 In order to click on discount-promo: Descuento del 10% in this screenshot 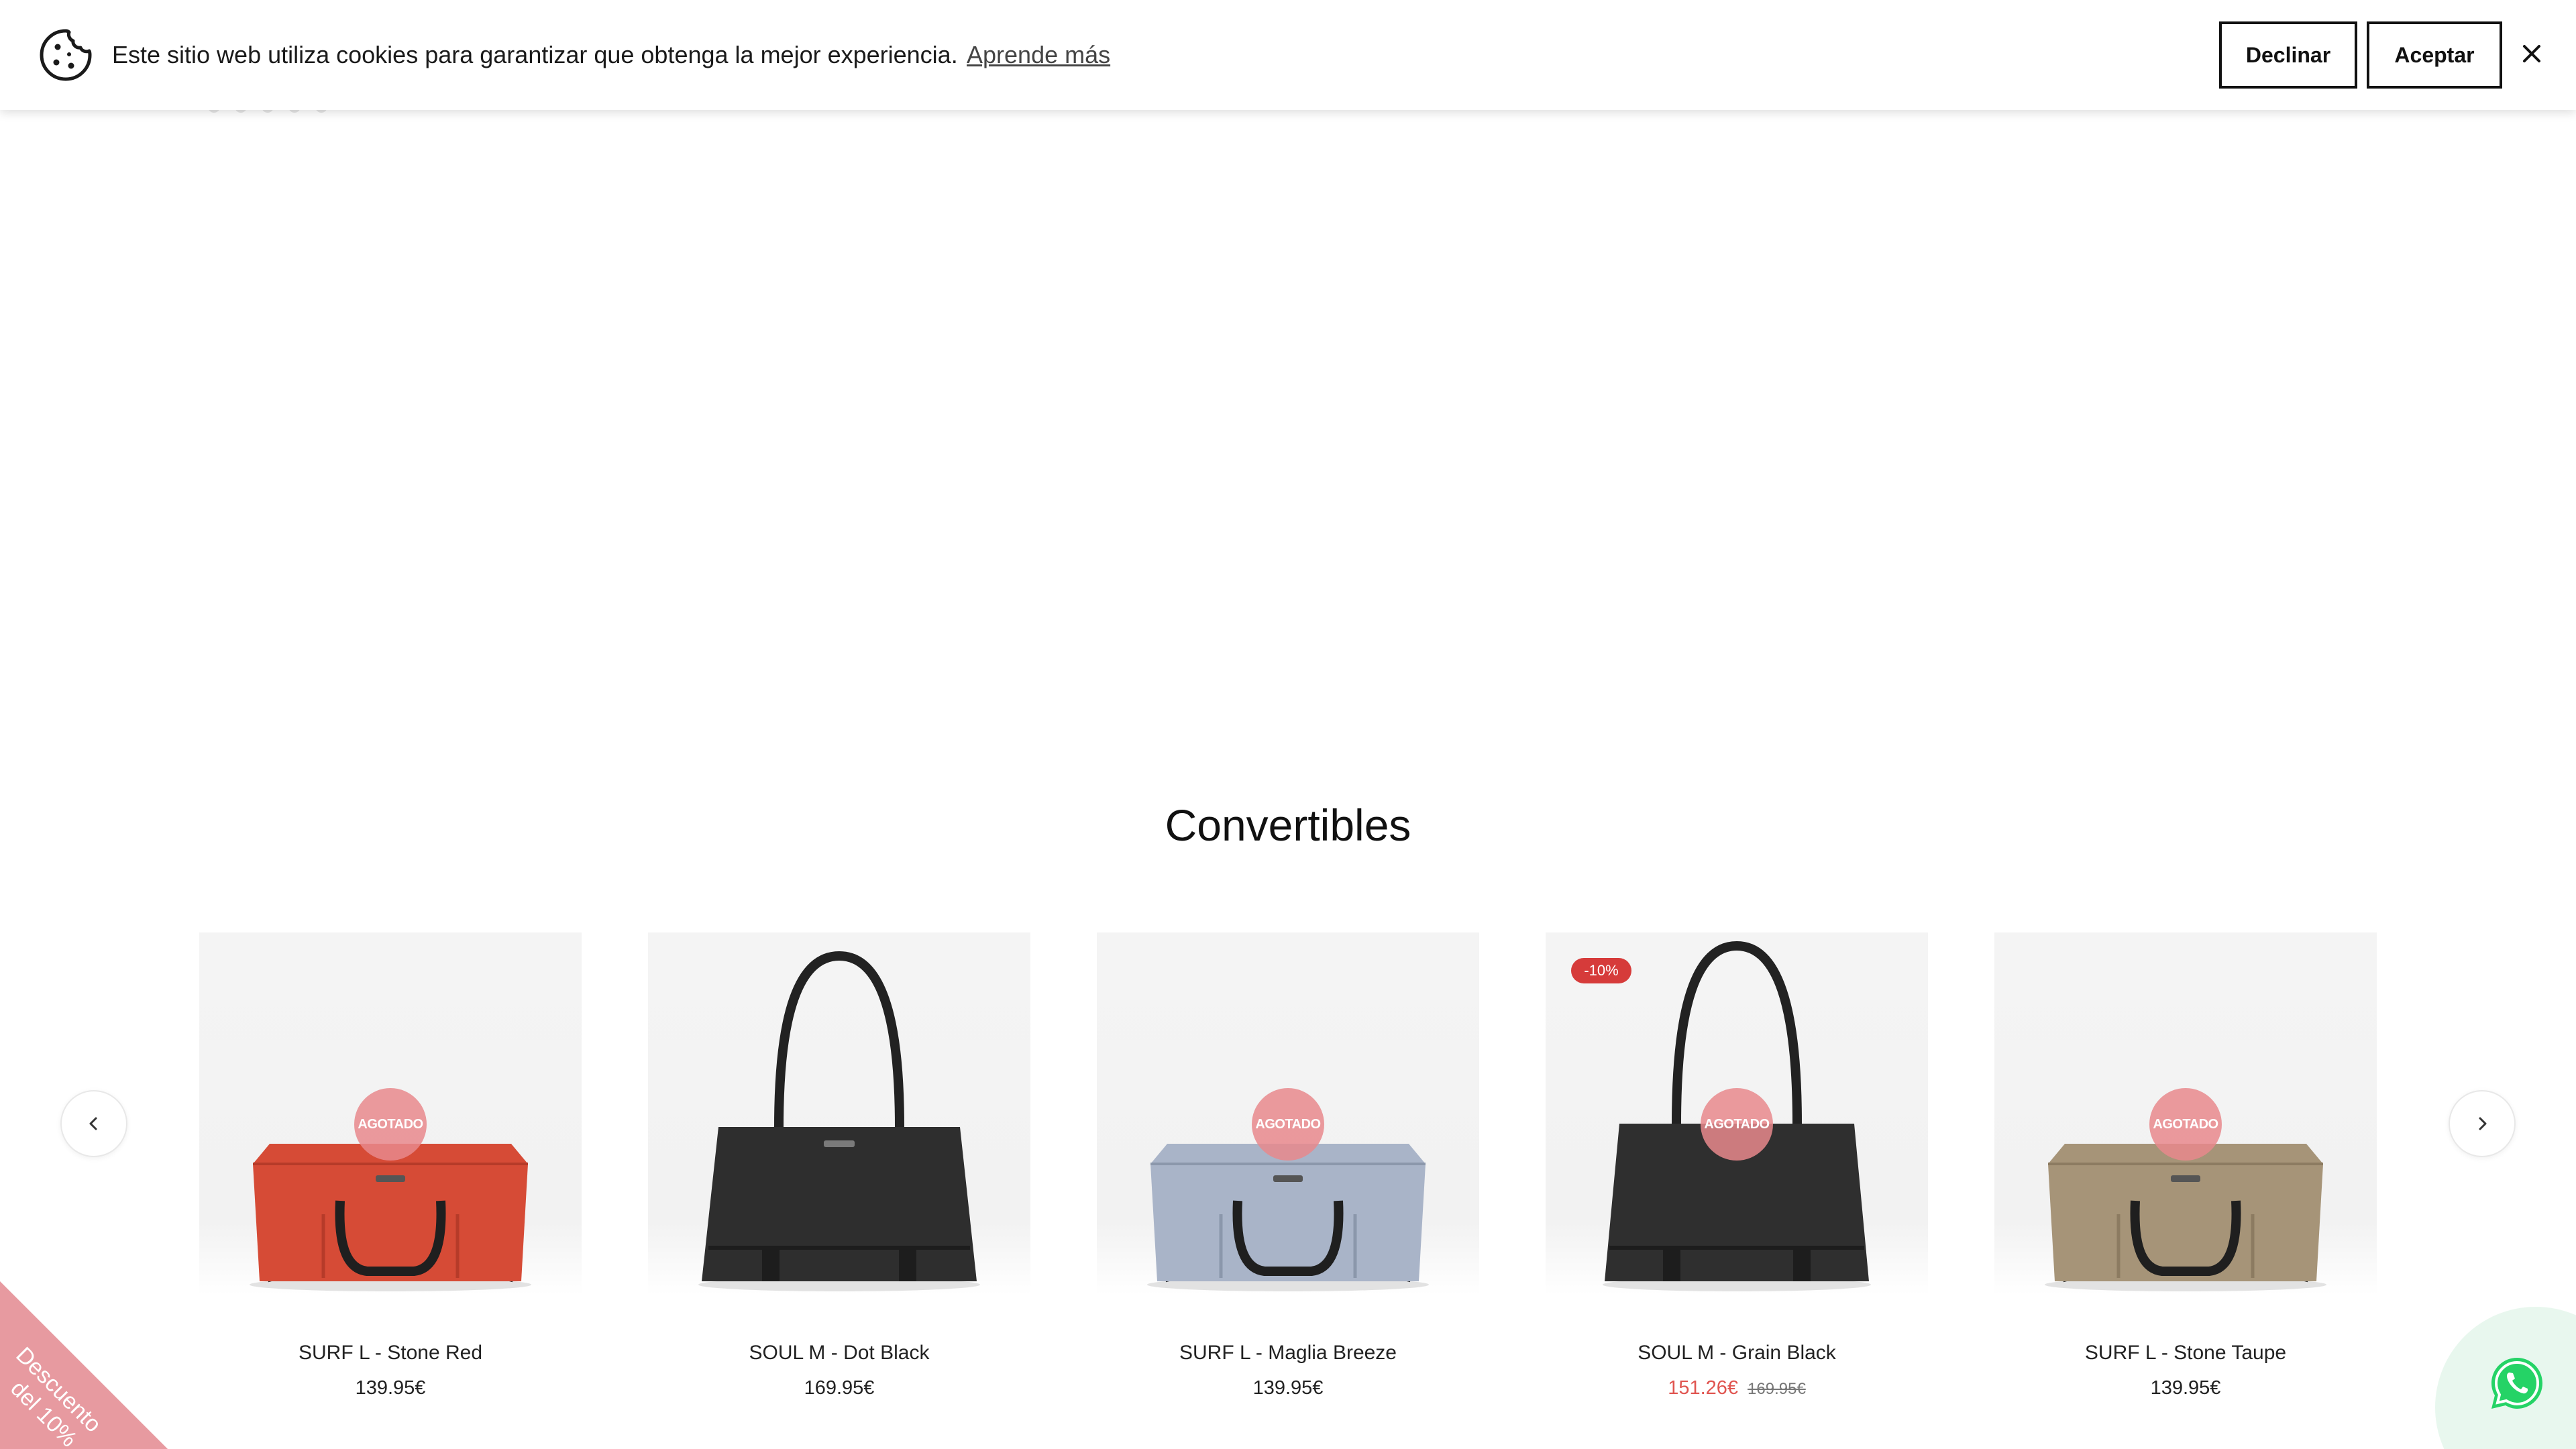, I will do `click(84, 1365)`.